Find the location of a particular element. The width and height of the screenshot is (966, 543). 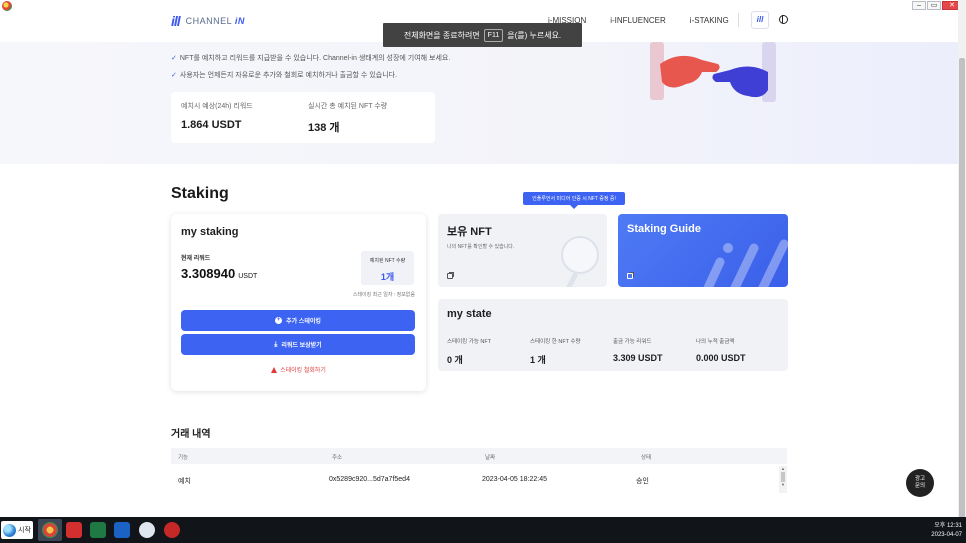

handshake-illustration is located at coordinates (713, 72).